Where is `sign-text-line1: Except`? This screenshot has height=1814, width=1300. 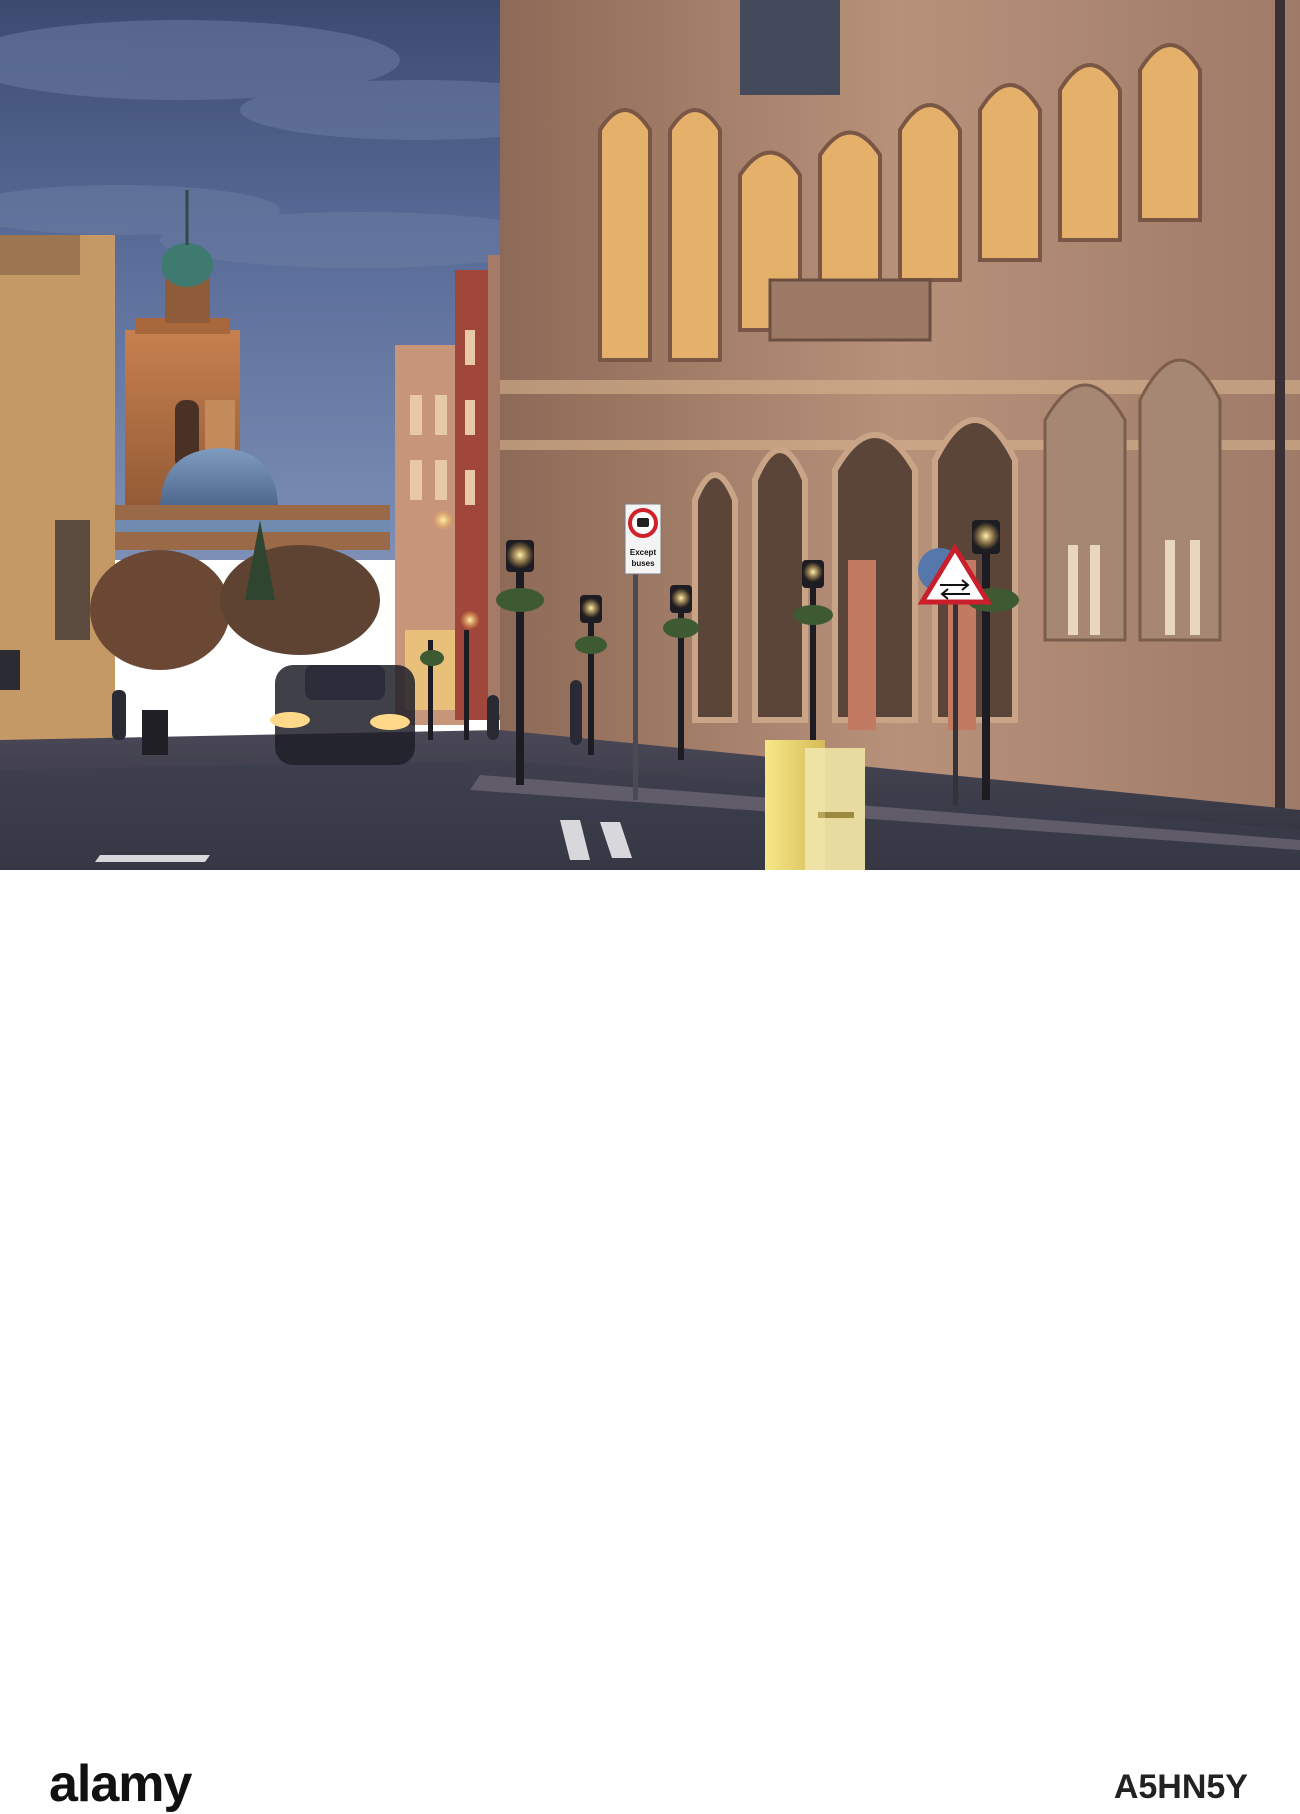
sign-text-line1: Except is located at coordinates (643, 552).